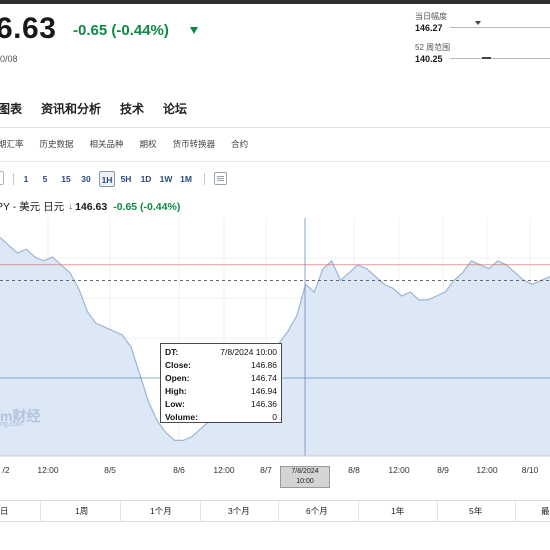 The image size is (550, 550). Describe the element at coordinates (121, 30) in the screenshot. I see `price-change: -0.65 (-0.44%)` at that location.